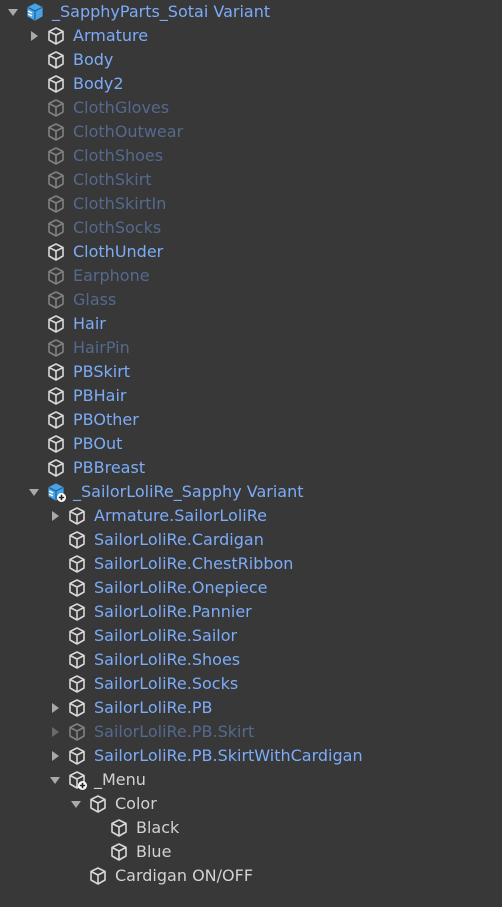 The image size is (502, 907). I want to click on hierarchy-item-label: Body, so click(93, 59).